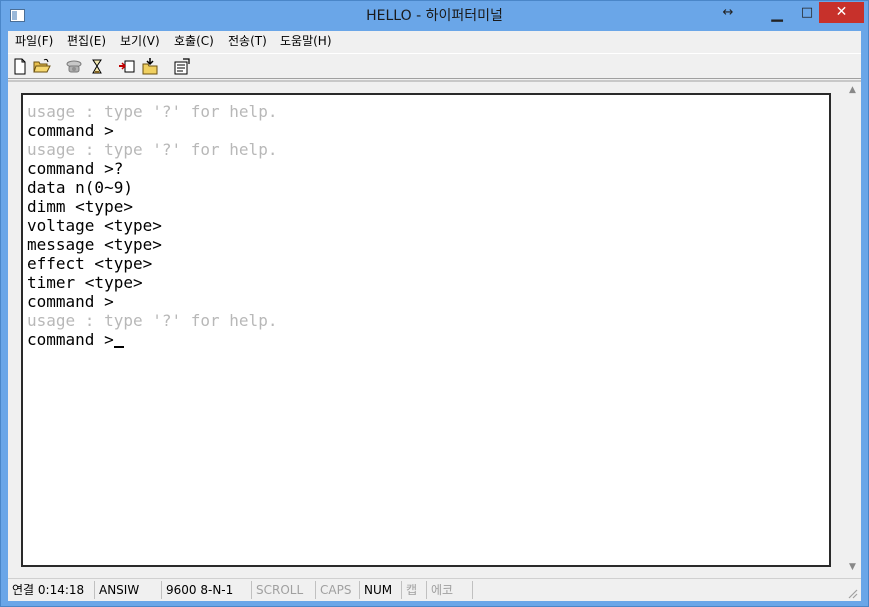 The width and height of the screenshot is (869, 607). Describe the element at coordinates (728, 13) in the screenshot. I see `resize-icon: ↔` at that location.